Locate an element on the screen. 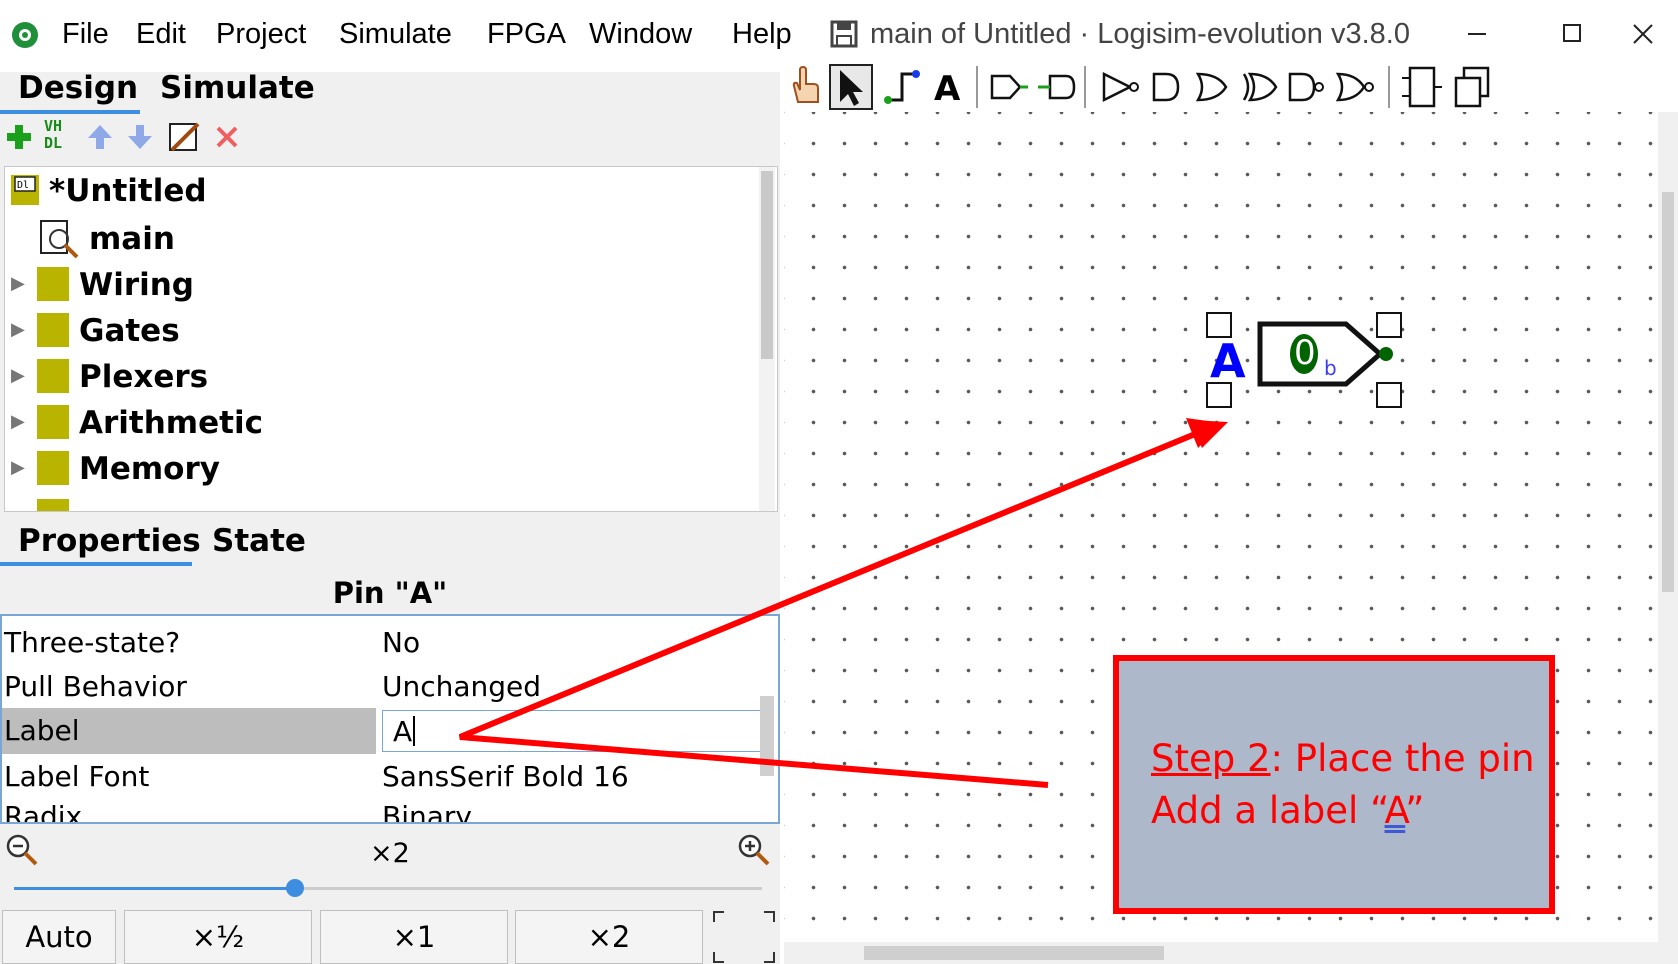  nor-gate-tool-icon is located at coordinates (1356, 87).